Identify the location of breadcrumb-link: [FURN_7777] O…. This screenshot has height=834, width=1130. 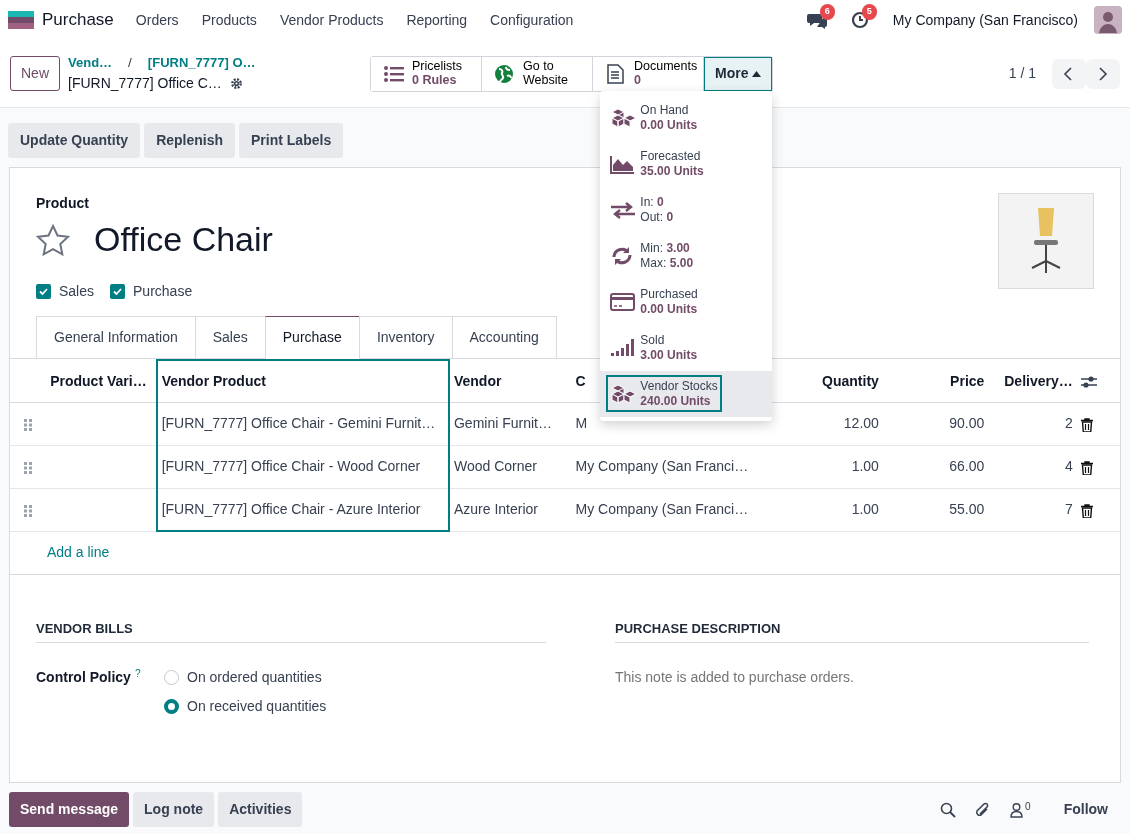
(201, 63).